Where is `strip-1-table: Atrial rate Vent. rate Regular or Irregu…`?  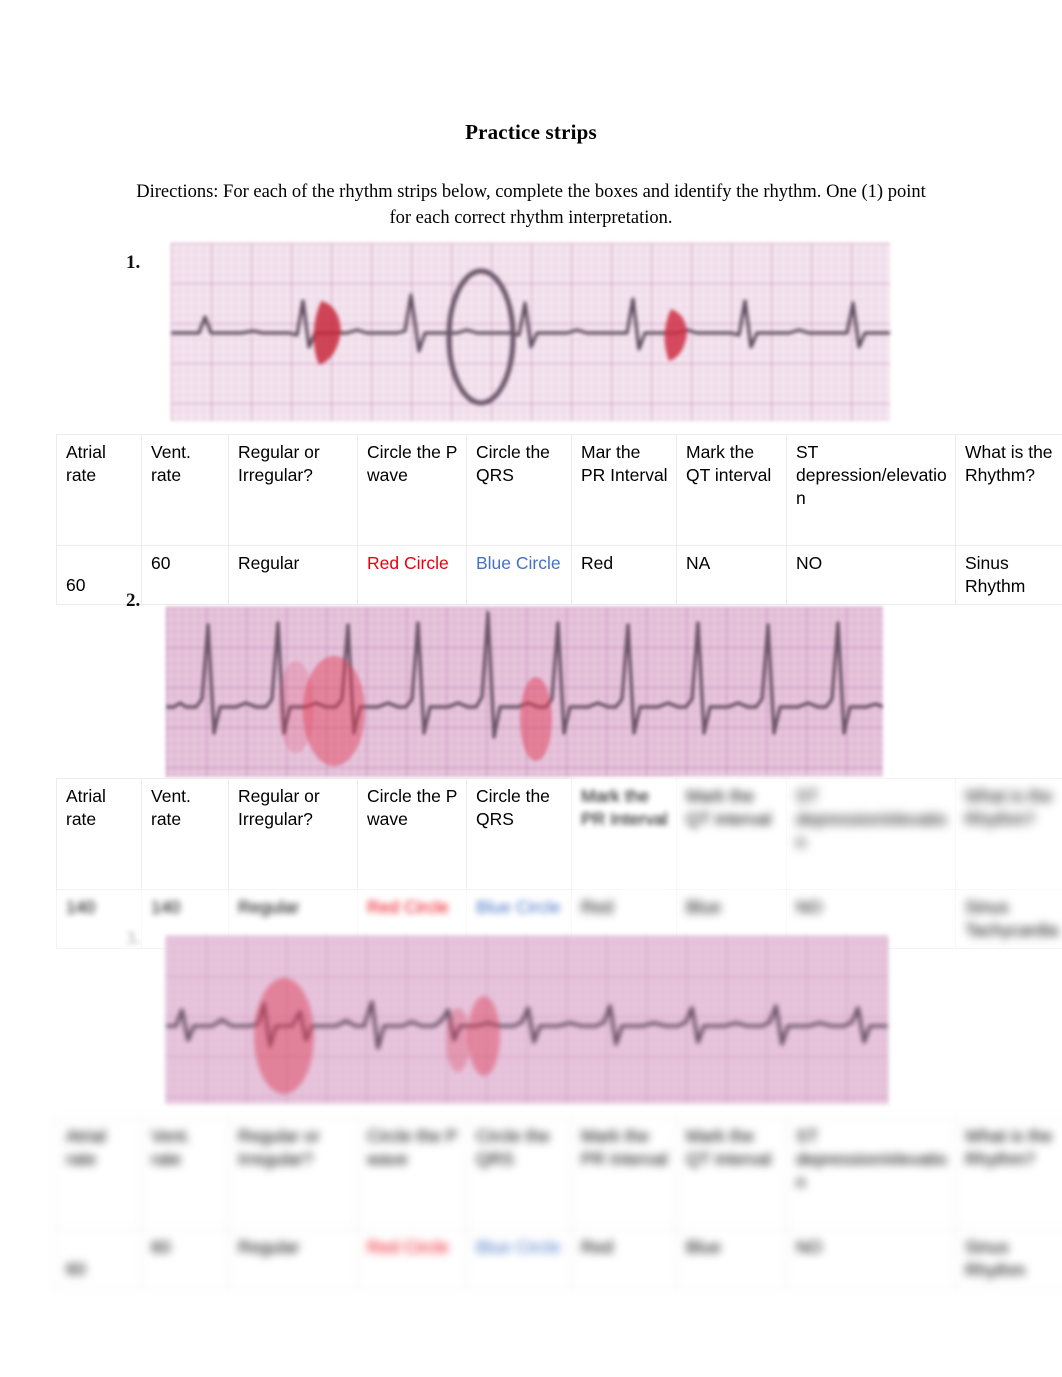
strip-1-table: Atrial rate Vent. rate Regular or Irregu… is located at coordinates (559, 519).